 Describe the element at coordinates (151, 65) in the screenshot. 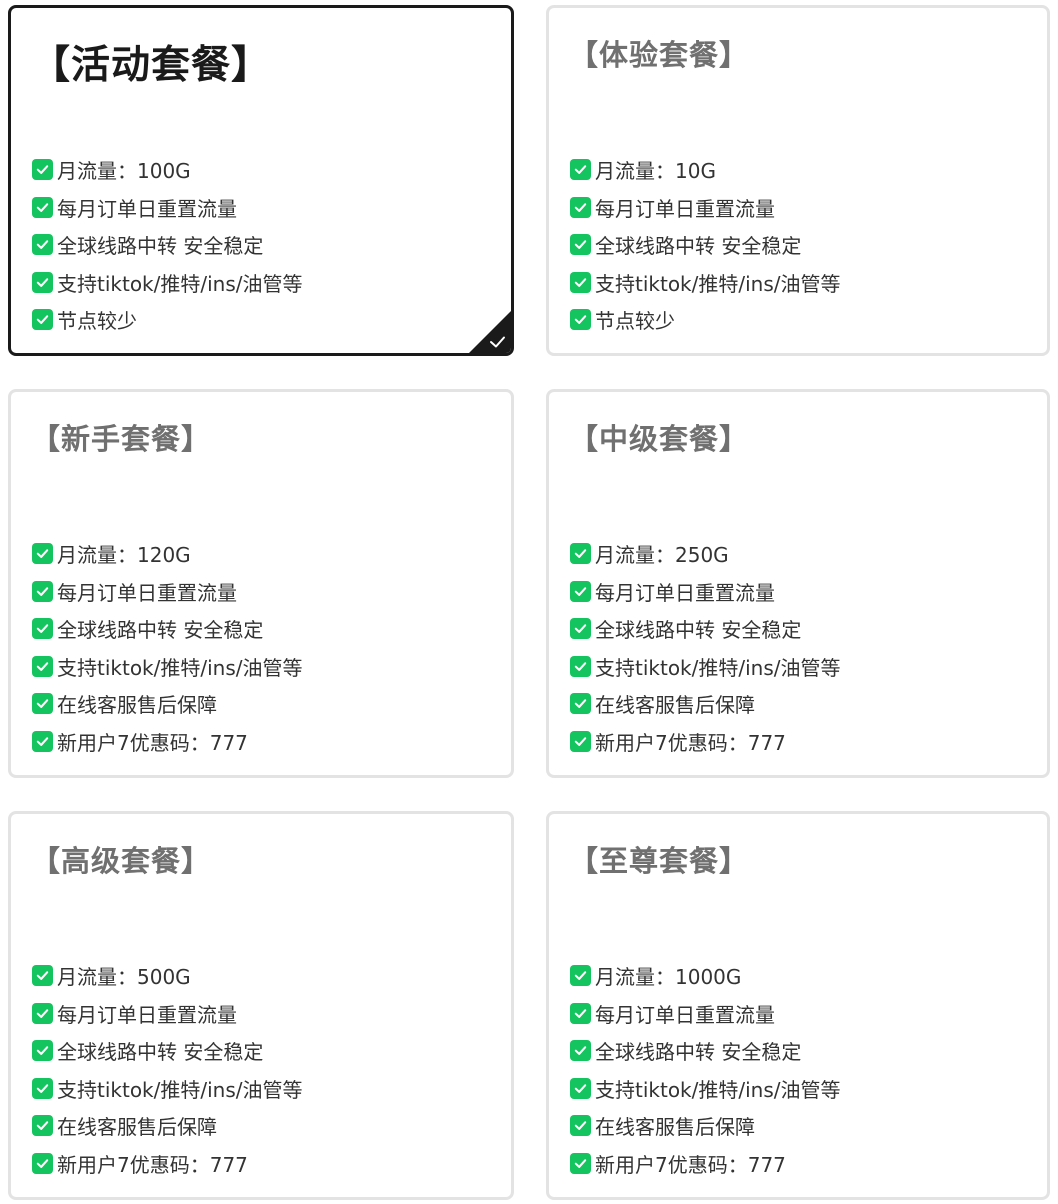

I see `plan-title: 【活动套餐】` at that location.